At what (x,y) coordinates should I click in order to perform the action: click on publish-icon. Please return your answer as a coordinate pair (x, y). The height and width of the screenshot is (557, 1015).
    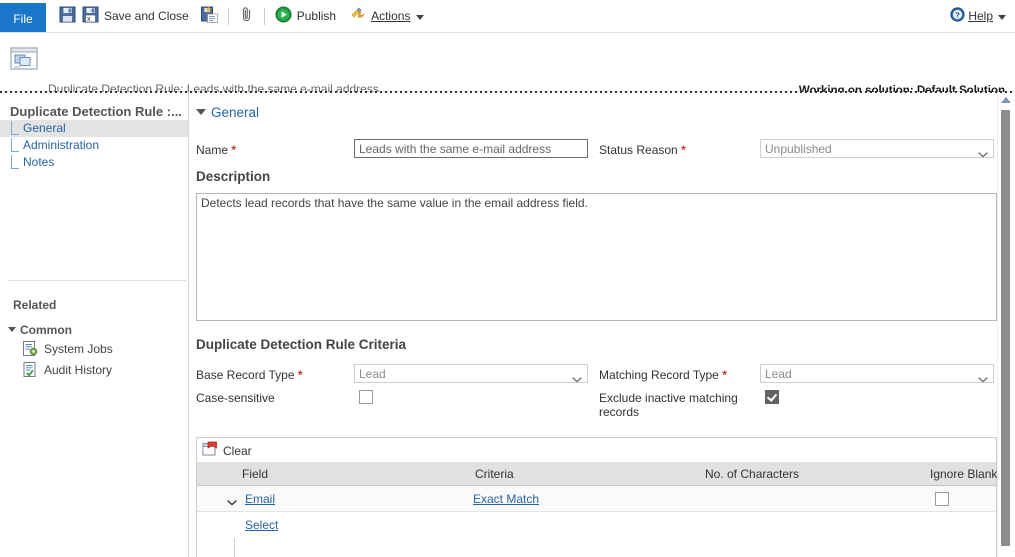
    Looking at the image, I should click on (283, 16).